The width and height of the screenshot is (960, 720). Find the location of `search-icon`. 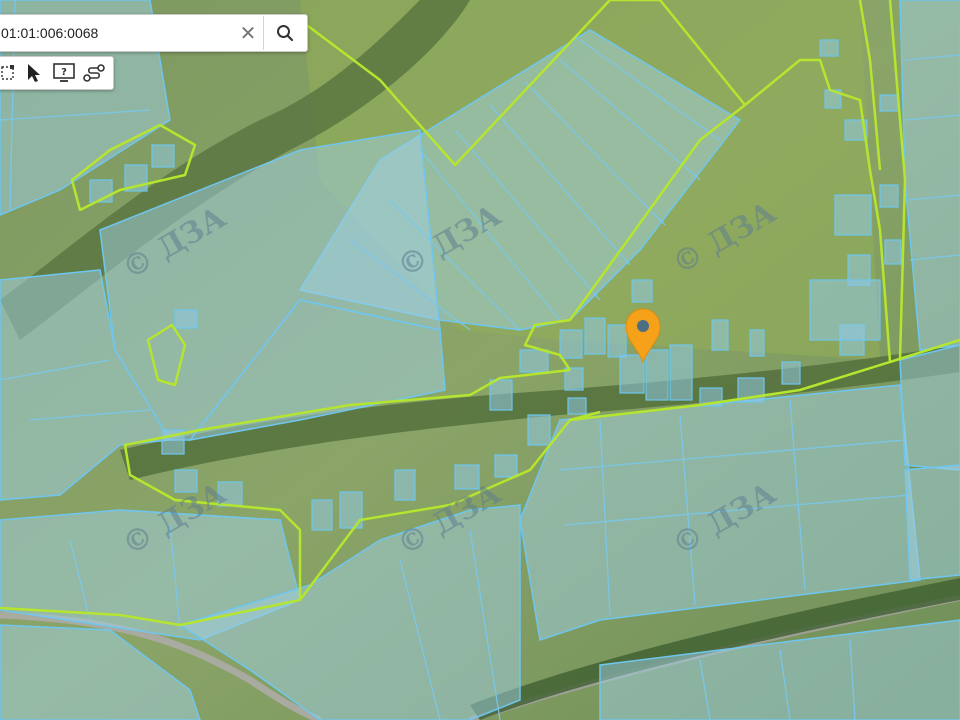

search-icon is located at coordinates (285, 33).